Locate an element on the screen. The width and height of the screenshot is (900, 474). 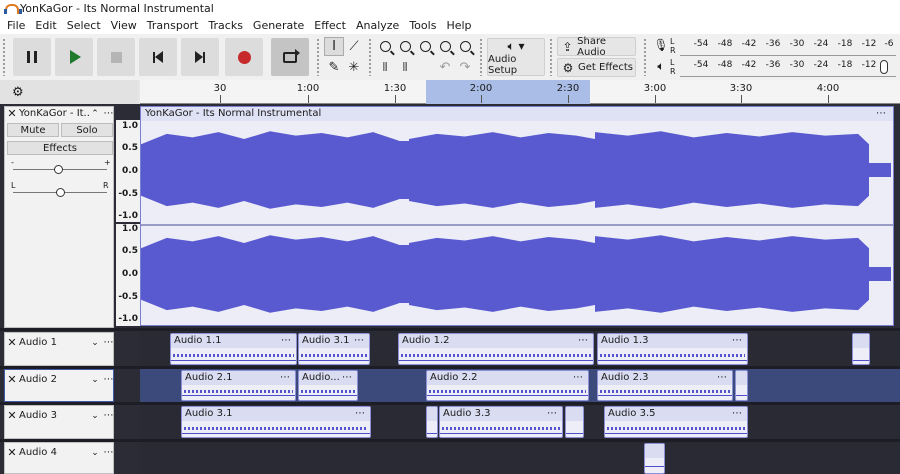
record-button is located at coordinates (244, 57).